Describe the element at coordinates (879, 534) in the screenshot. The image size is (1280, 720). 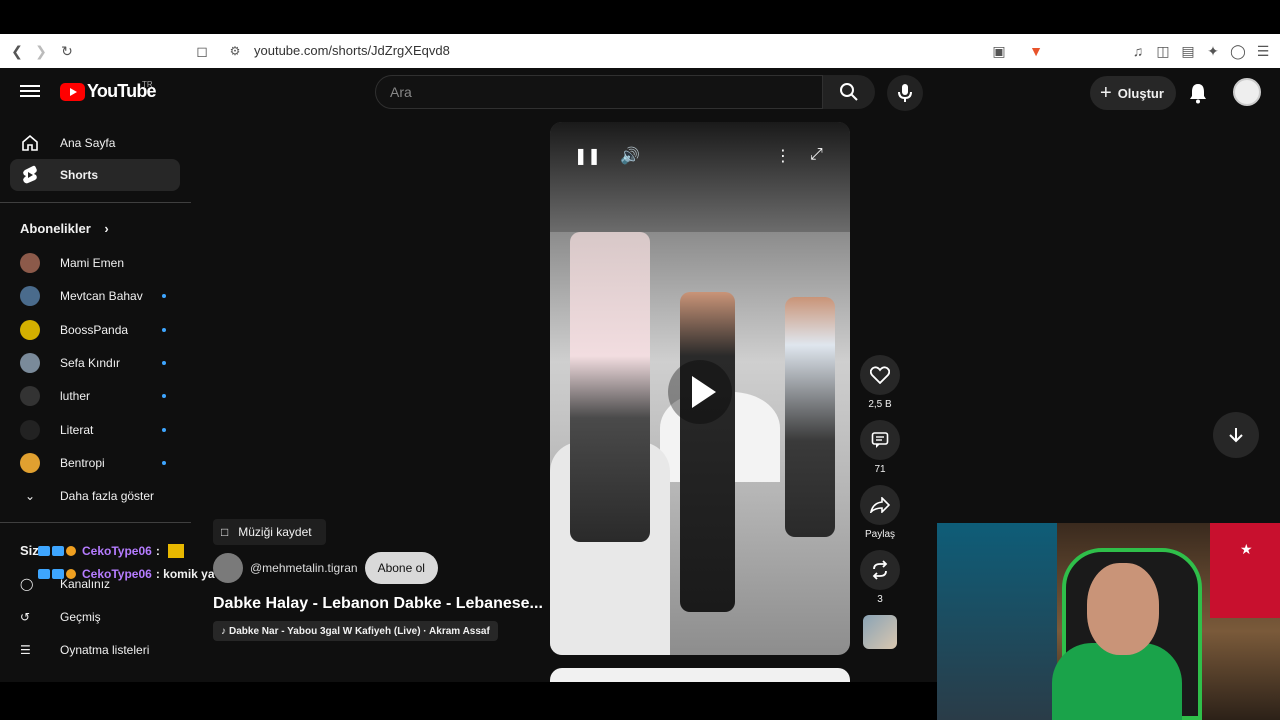
I see `share-label: Paylaş` at that location.